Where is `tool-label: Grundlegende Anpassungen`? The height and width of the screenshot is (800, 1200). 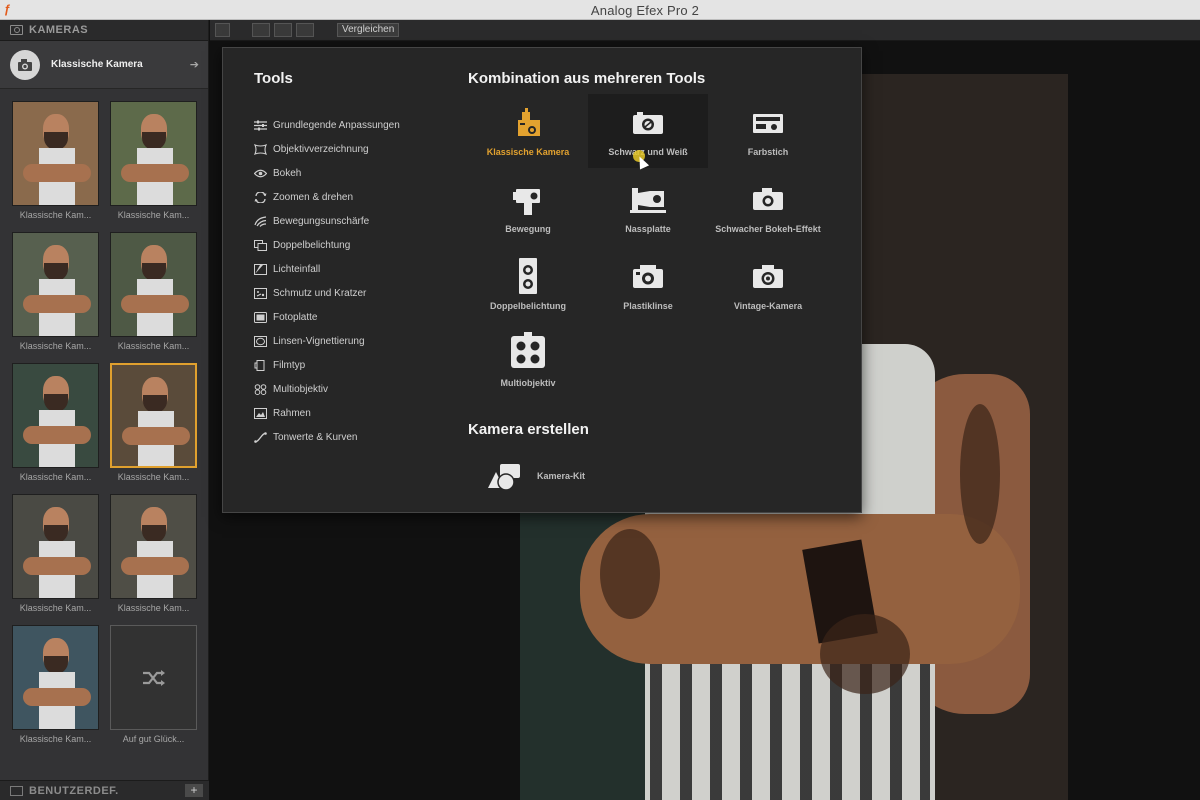
tool-label: Grundlegende Anpassungen is located at coordinates (336, 125).